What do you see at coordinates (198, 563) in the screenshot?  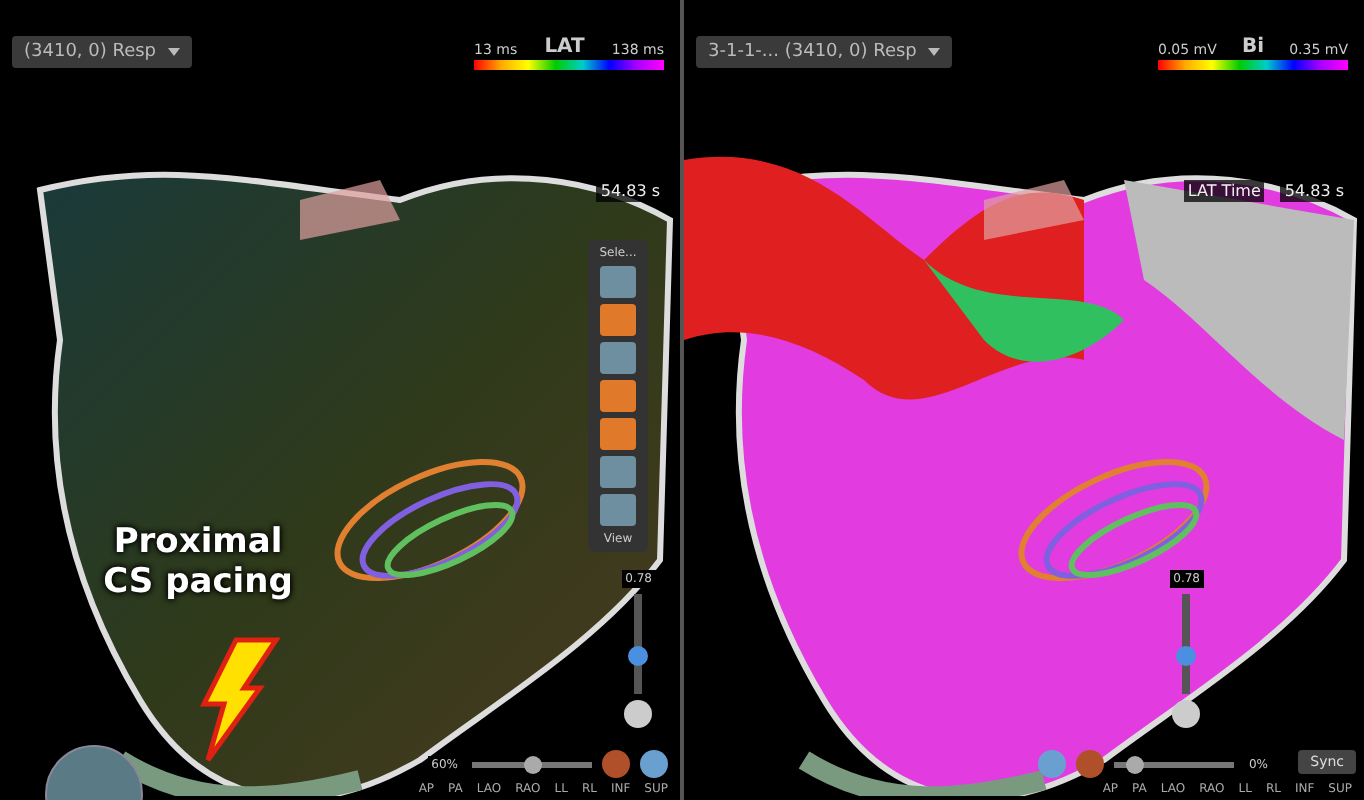 I see `annotation-text: Proximal CS pacing` at bounding box center [198, 563].